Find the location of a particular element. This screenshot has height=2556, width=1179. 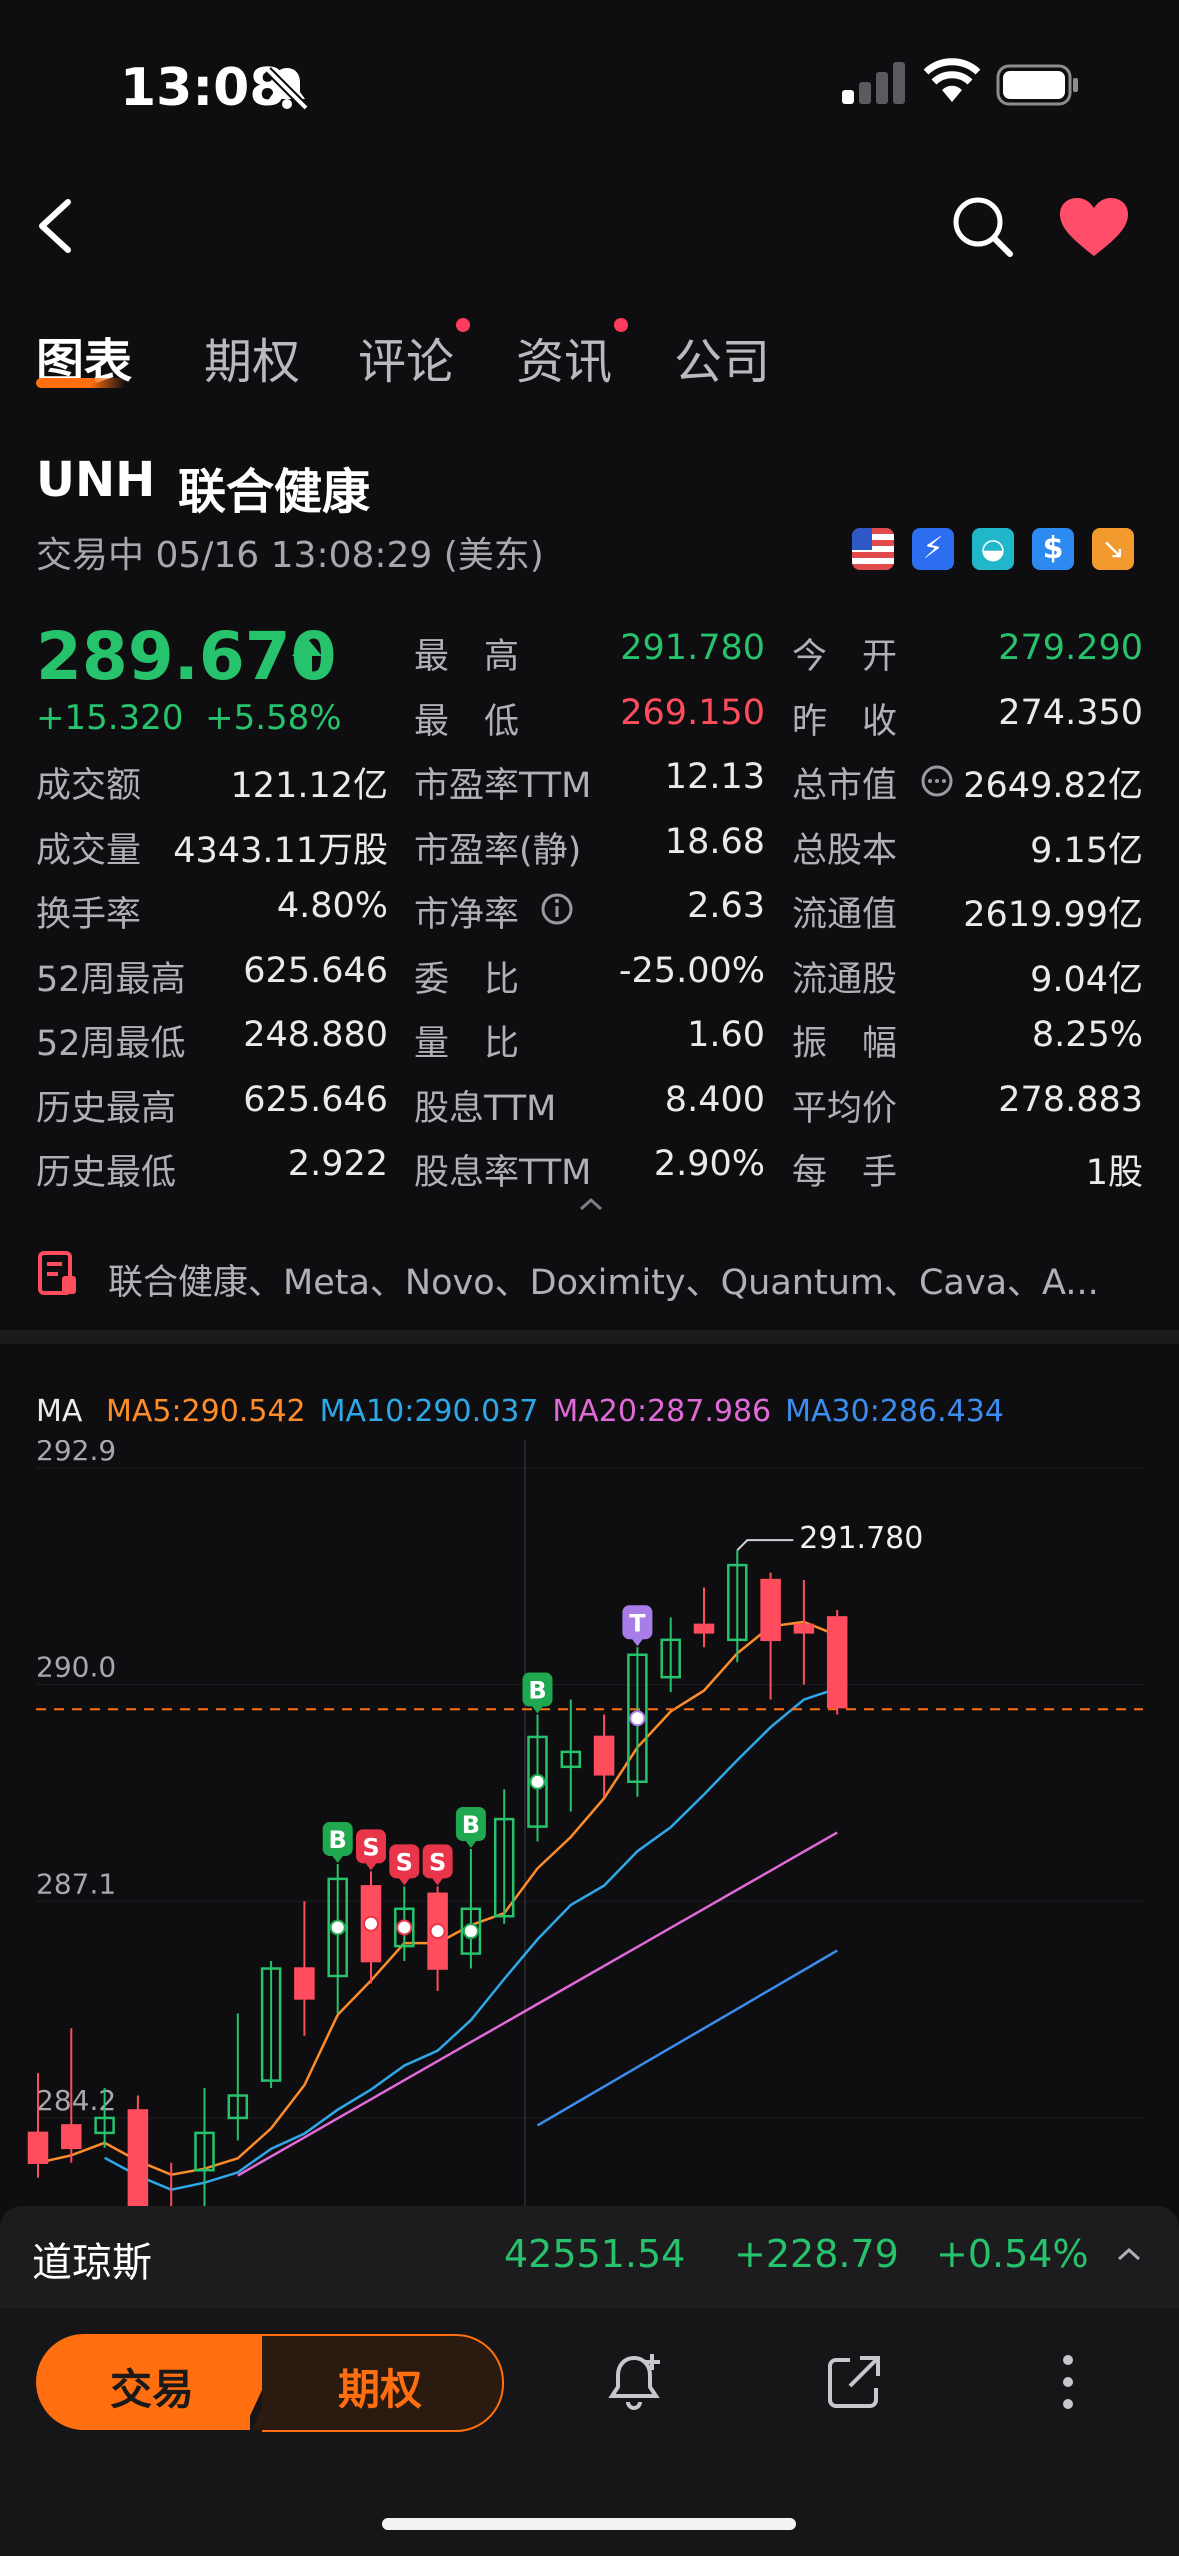

tab-1: 期权 is located at coordinates (252, 357).